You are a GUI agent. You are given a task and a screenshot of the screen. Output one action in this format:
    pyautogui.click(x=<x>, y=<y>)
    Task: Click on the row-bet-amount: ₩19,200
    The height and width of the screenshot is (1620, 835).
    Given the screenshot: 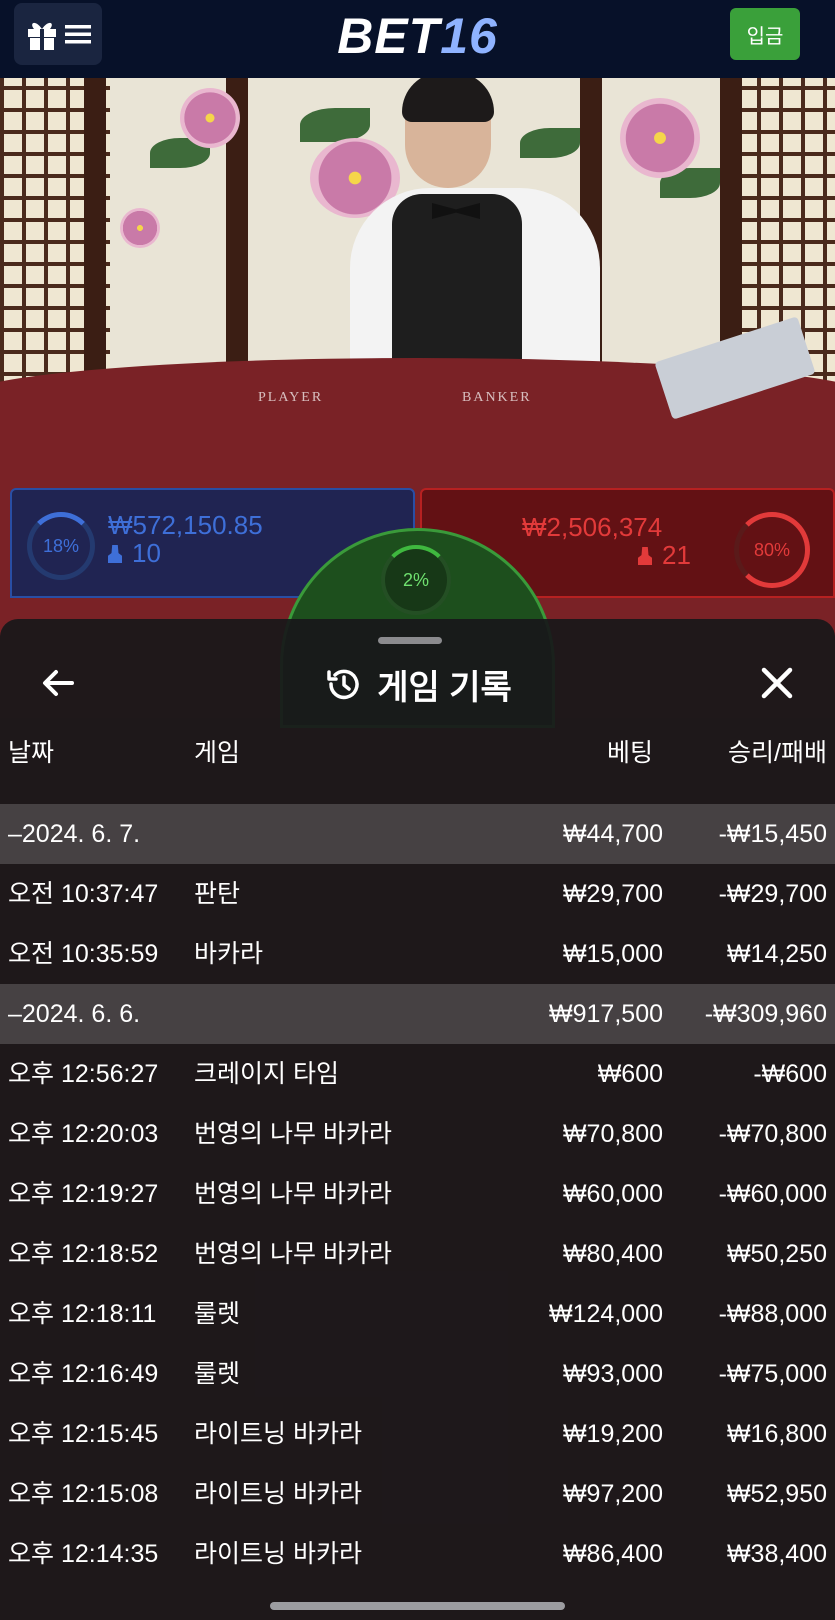 What is the action you would take?
    pyautogui.click(x=612, y=1434)
    